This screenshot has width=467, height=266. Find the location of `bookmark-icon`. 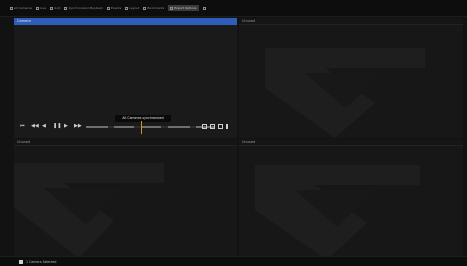

bookmark-icon is located at coordinates (145, 8).